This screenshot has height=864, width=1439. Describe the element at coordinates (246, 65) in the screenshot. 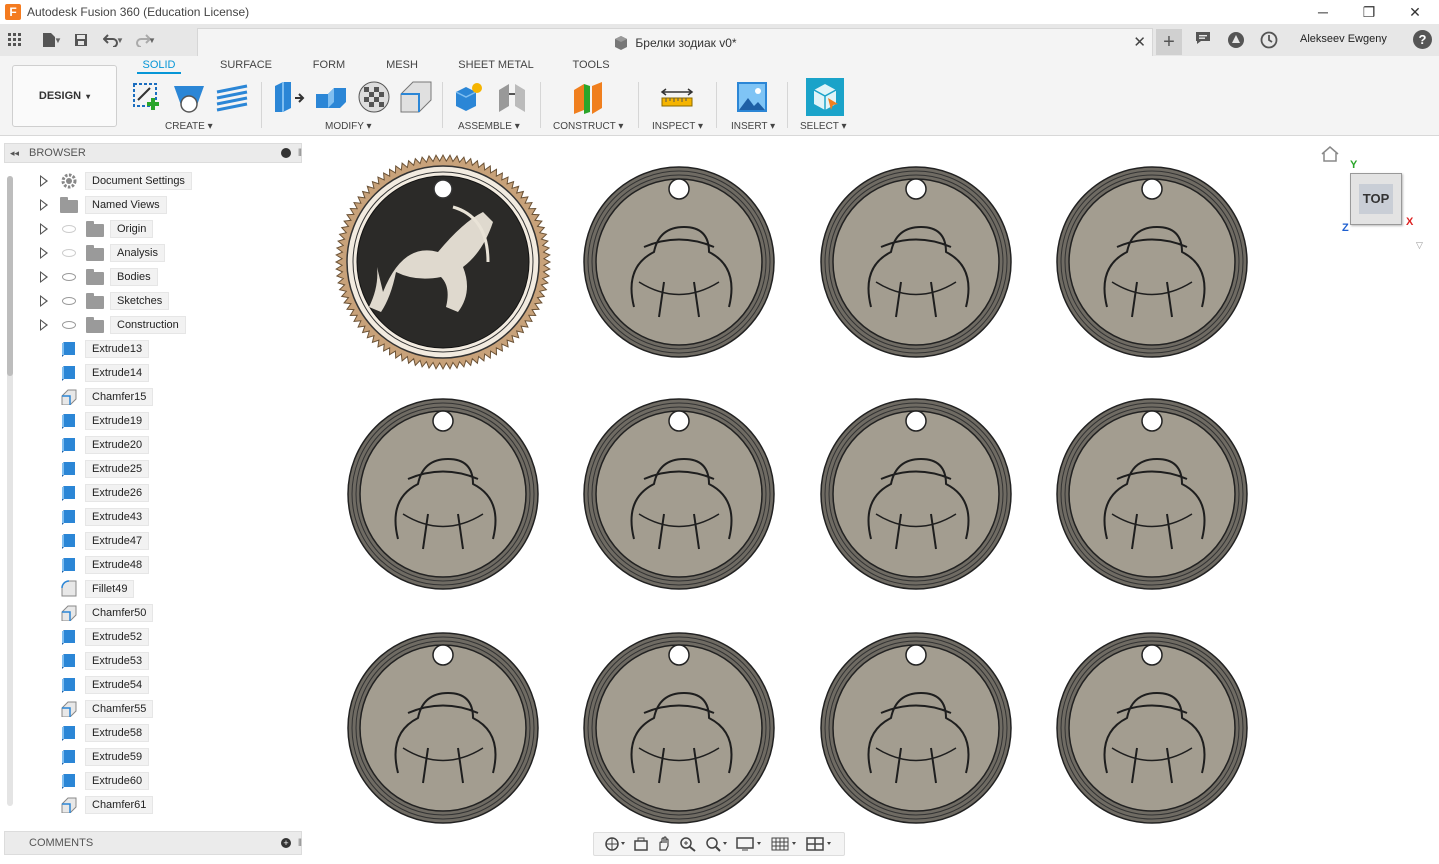

I see `tab-surface: SURFACE` at that location.